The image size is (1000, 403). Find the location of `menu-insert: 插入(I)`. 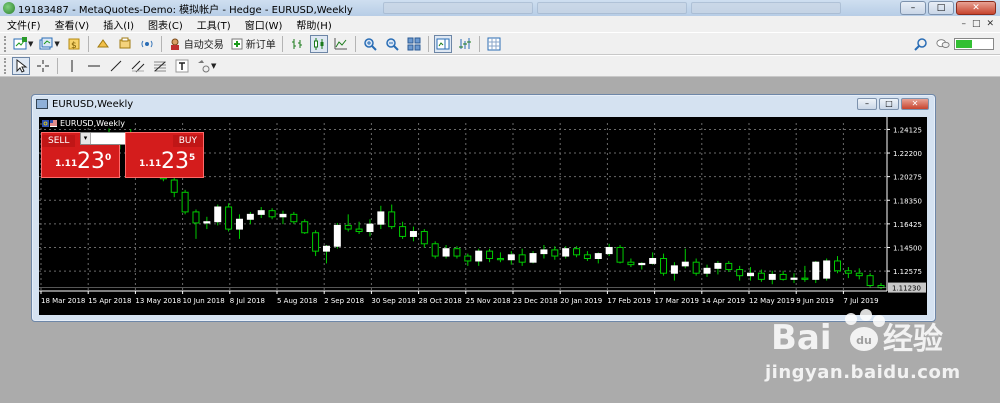

menu-insert: 插入(I) is located at coordinates (118, 24).